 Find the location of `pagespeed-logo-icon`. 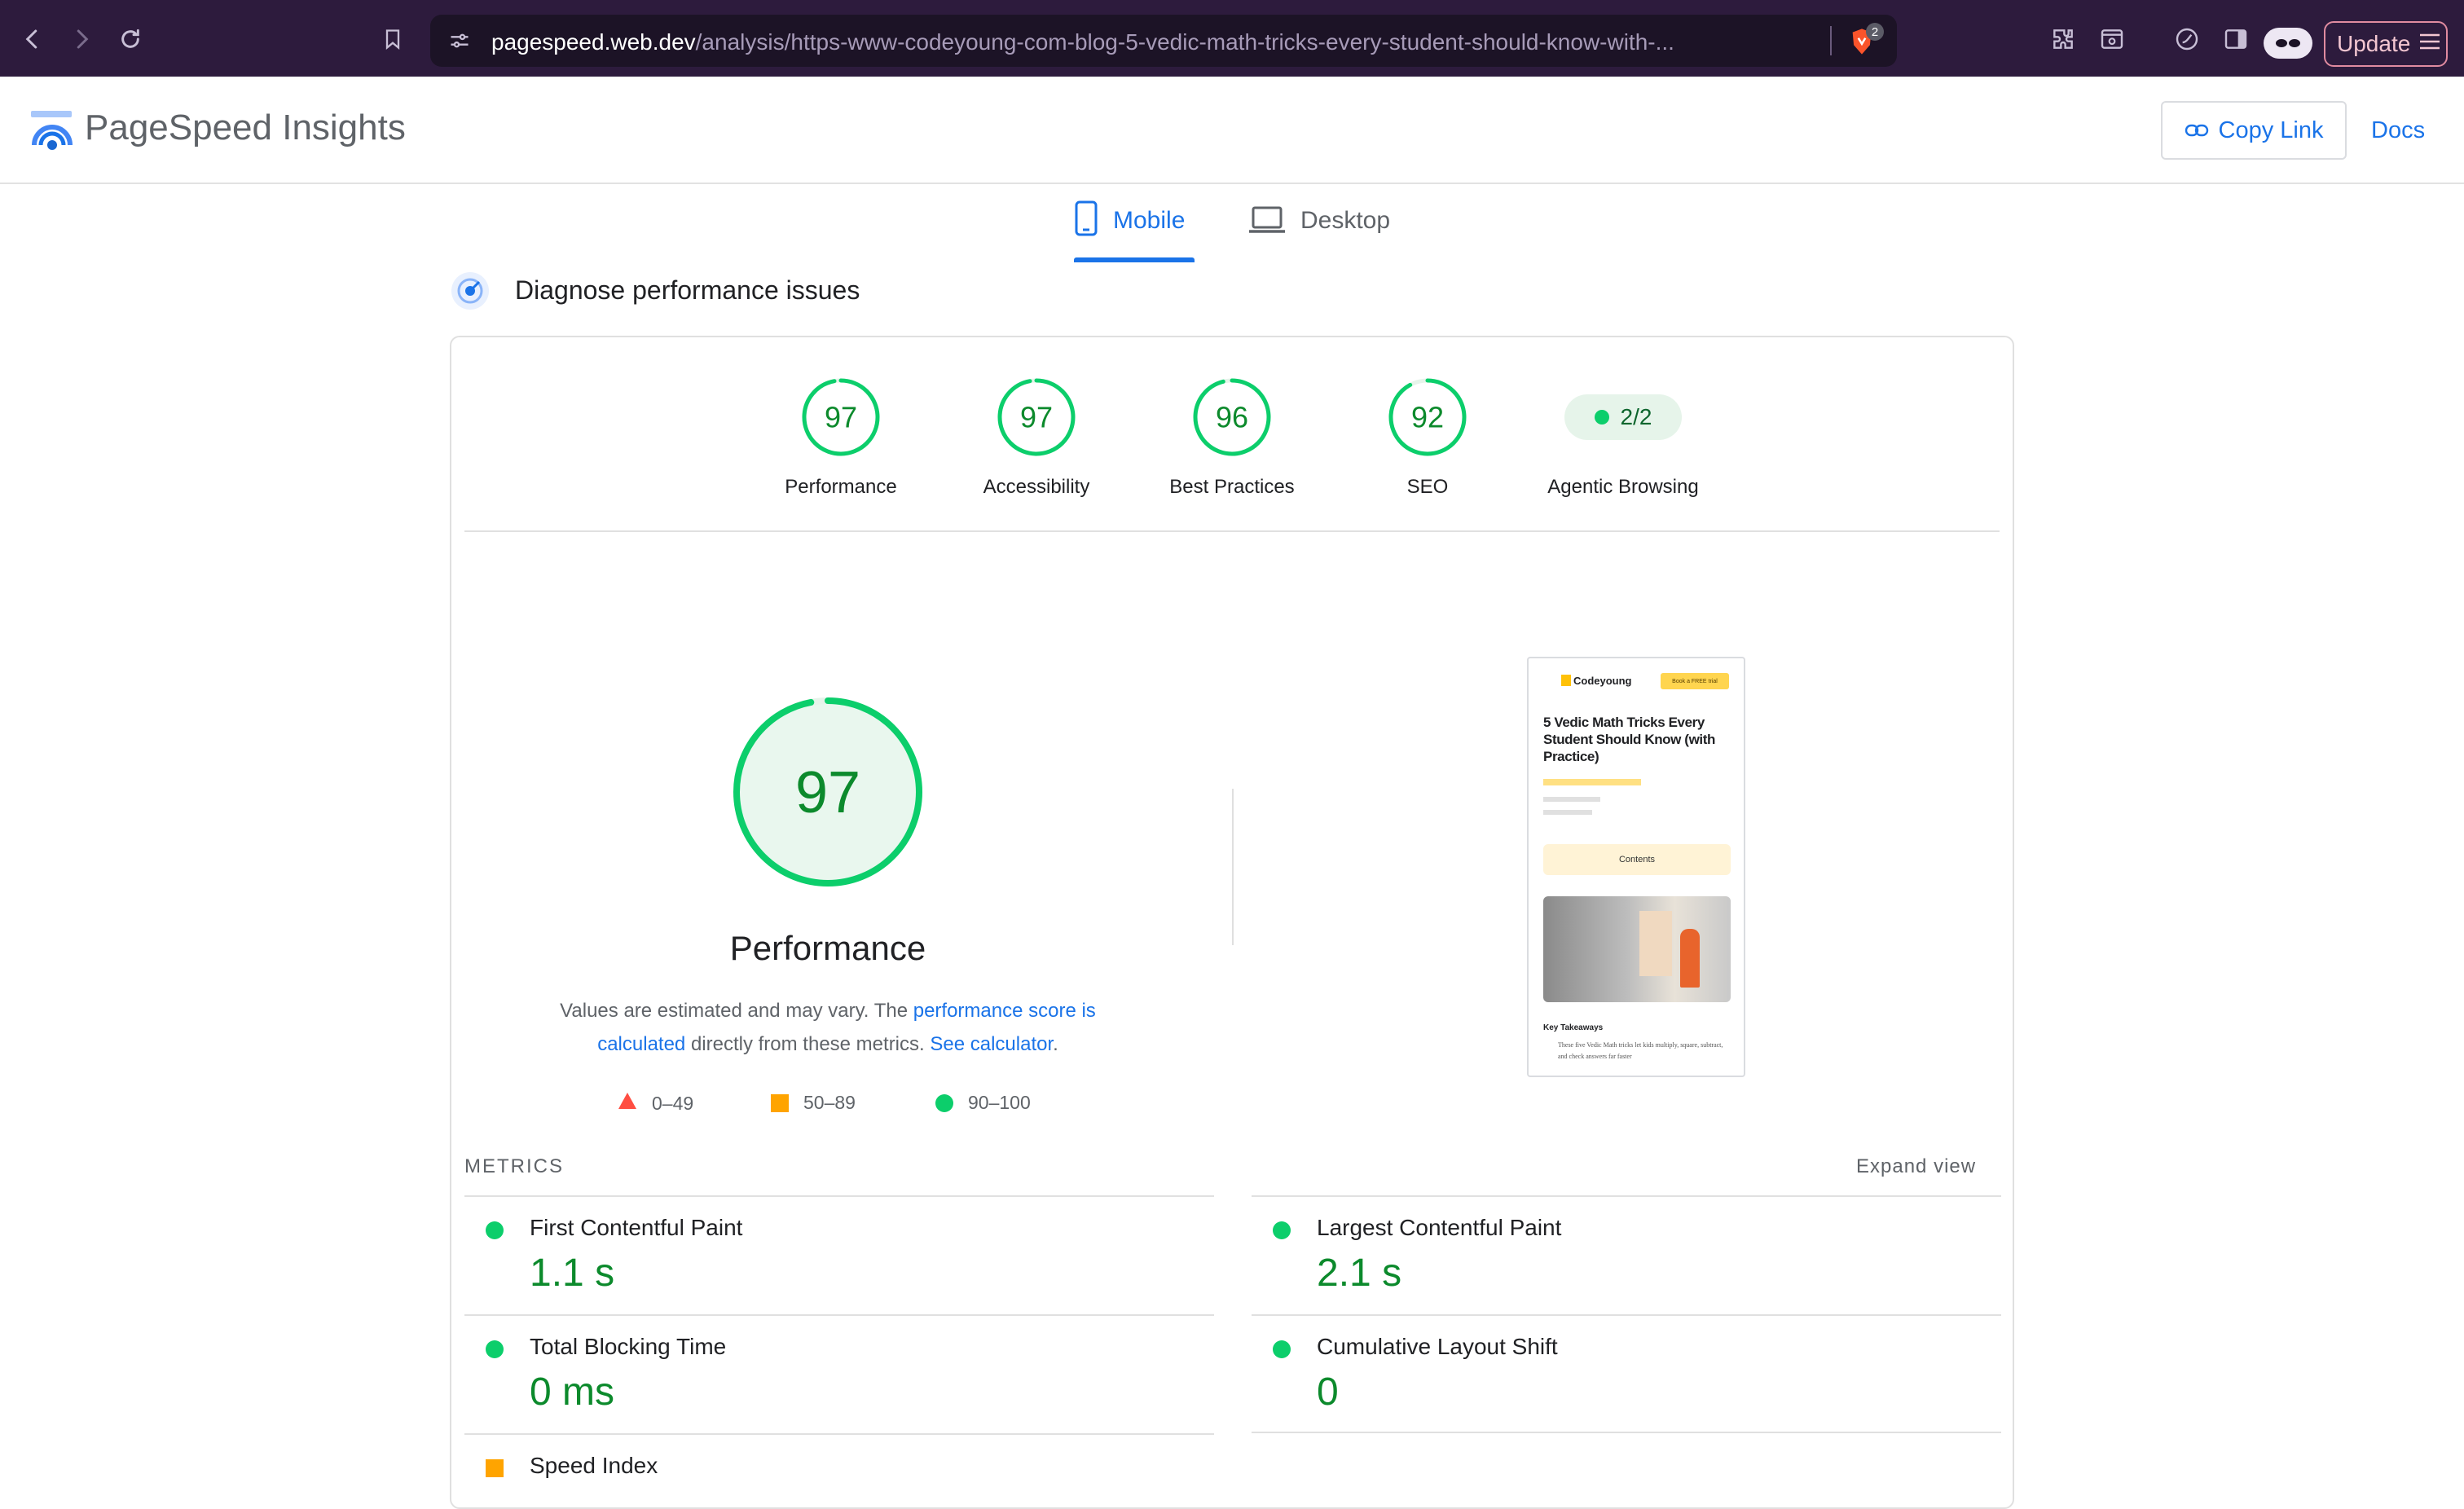

pagespeed-logo-icon is located at coordinates (52, 131).